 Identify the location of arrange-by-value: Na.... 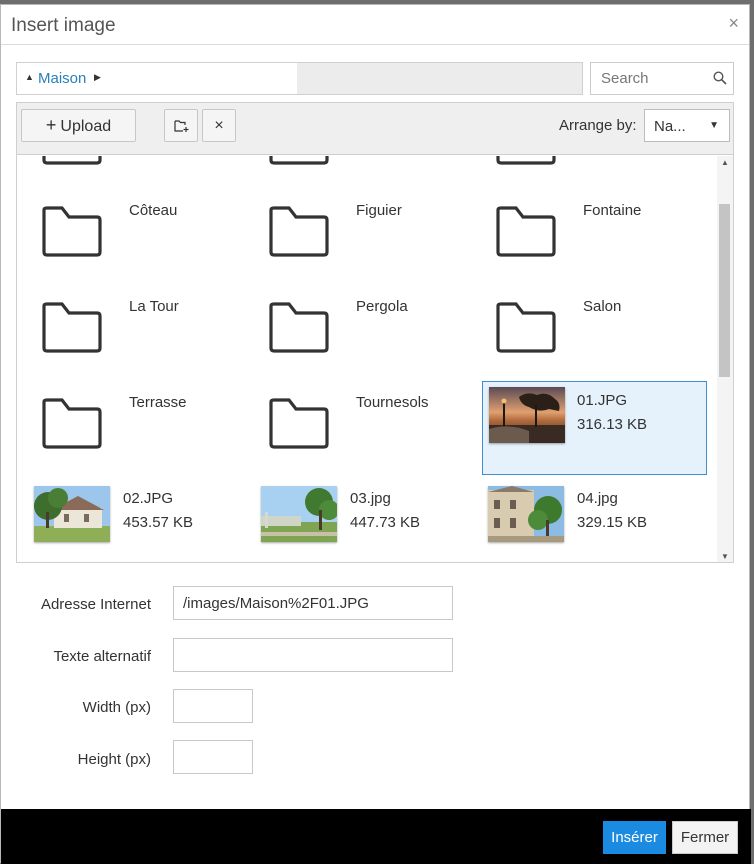
(670, 126).